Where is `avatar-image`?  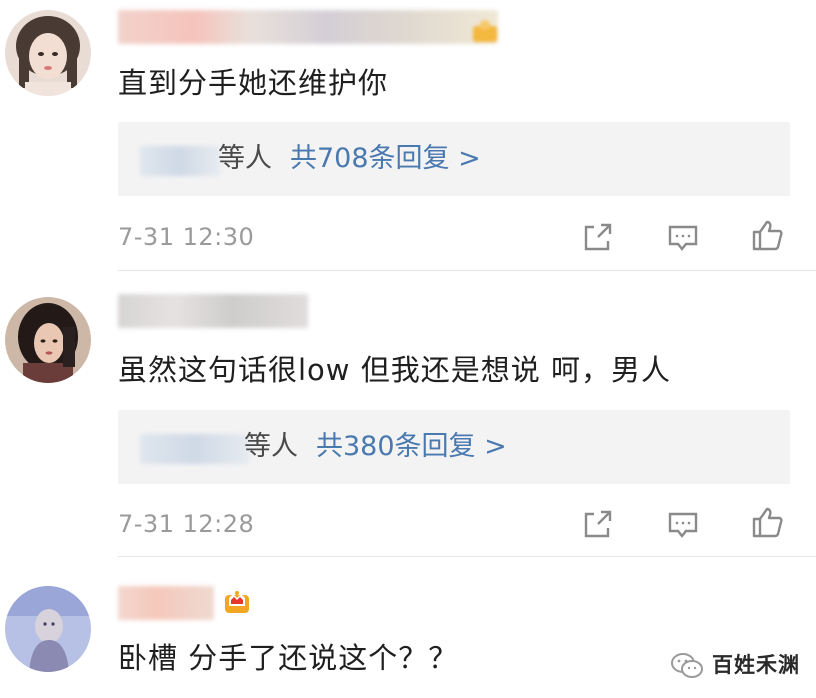
avatar-image is located at coordinates (48, 629).